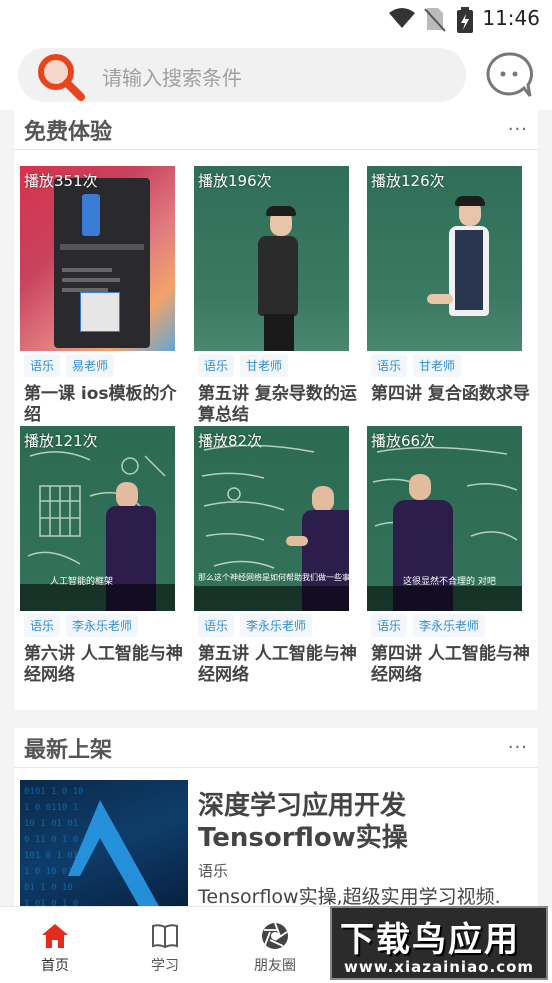 This screenshot has width=552, height=983. I want to click on play-count: 播放126次, so click(408, 181).